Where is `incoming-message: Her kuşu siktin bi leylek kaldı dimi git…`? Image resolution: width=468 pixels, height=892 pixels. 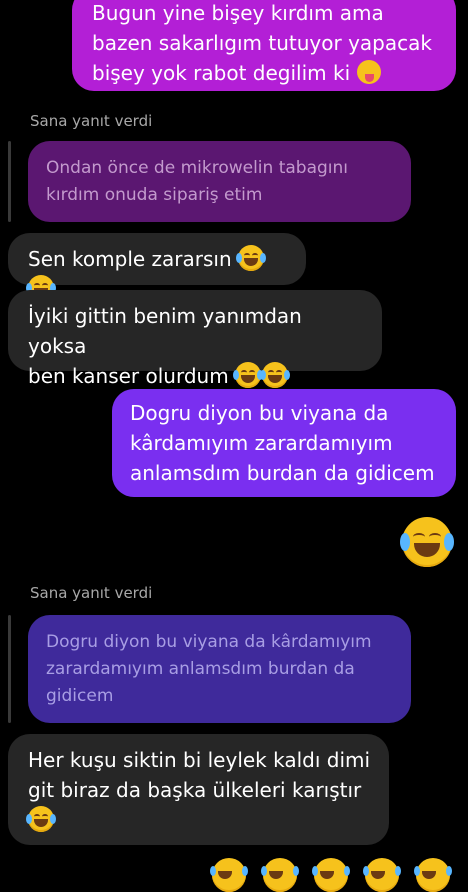 incoming-message: Her kuşu siktin bi leylek kaldı dimi git… is located at coordinates (198, 789).